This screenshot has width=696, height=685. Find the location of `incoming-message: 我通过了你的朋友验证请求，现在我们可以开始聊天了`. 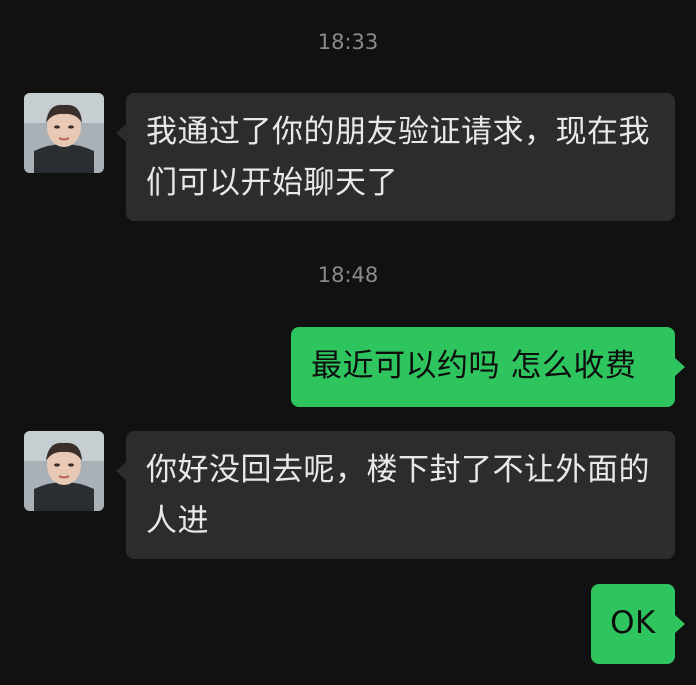

incoming-message: 我通过了你的朋友验证请求，现在我们可以开始聊天了 is located at coordinates (400, 157).